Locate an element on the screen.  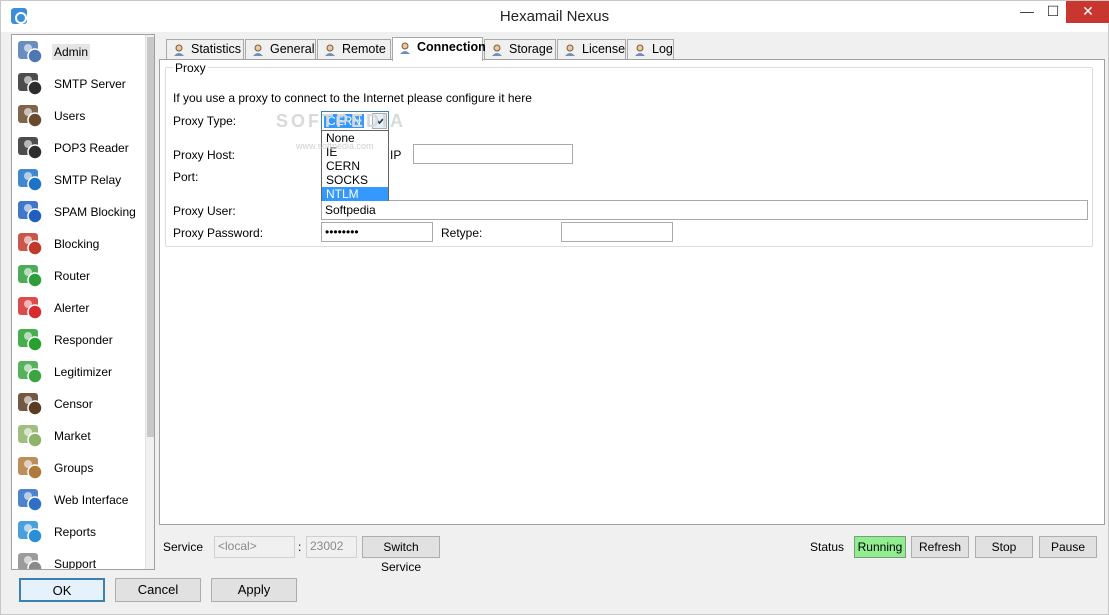
sidebar-item-admin: Admin is located at coordinates (78, 52).